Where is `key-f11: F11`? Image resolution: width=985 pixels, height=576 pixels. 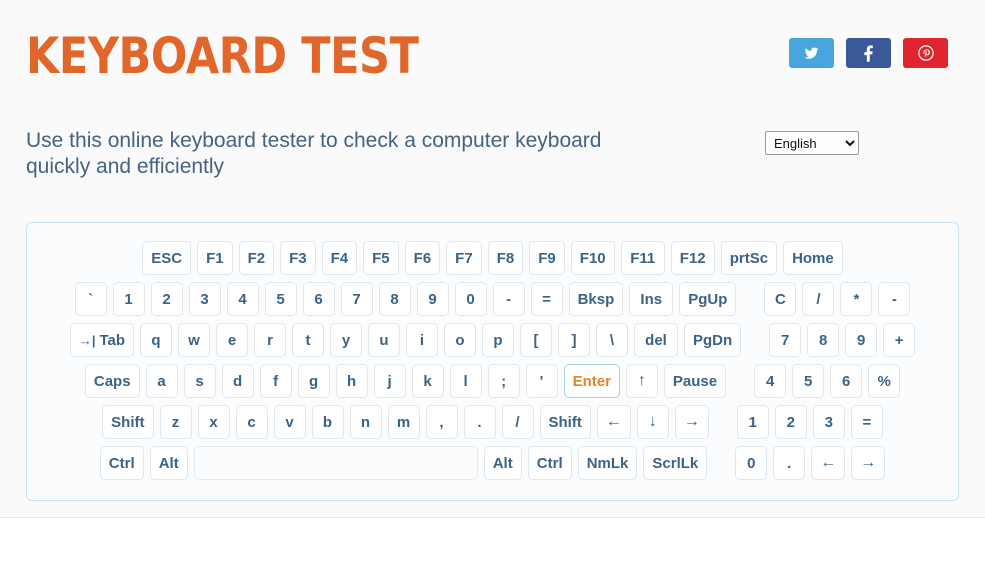
key-f11: F11 is located at coordinates (642, 258).